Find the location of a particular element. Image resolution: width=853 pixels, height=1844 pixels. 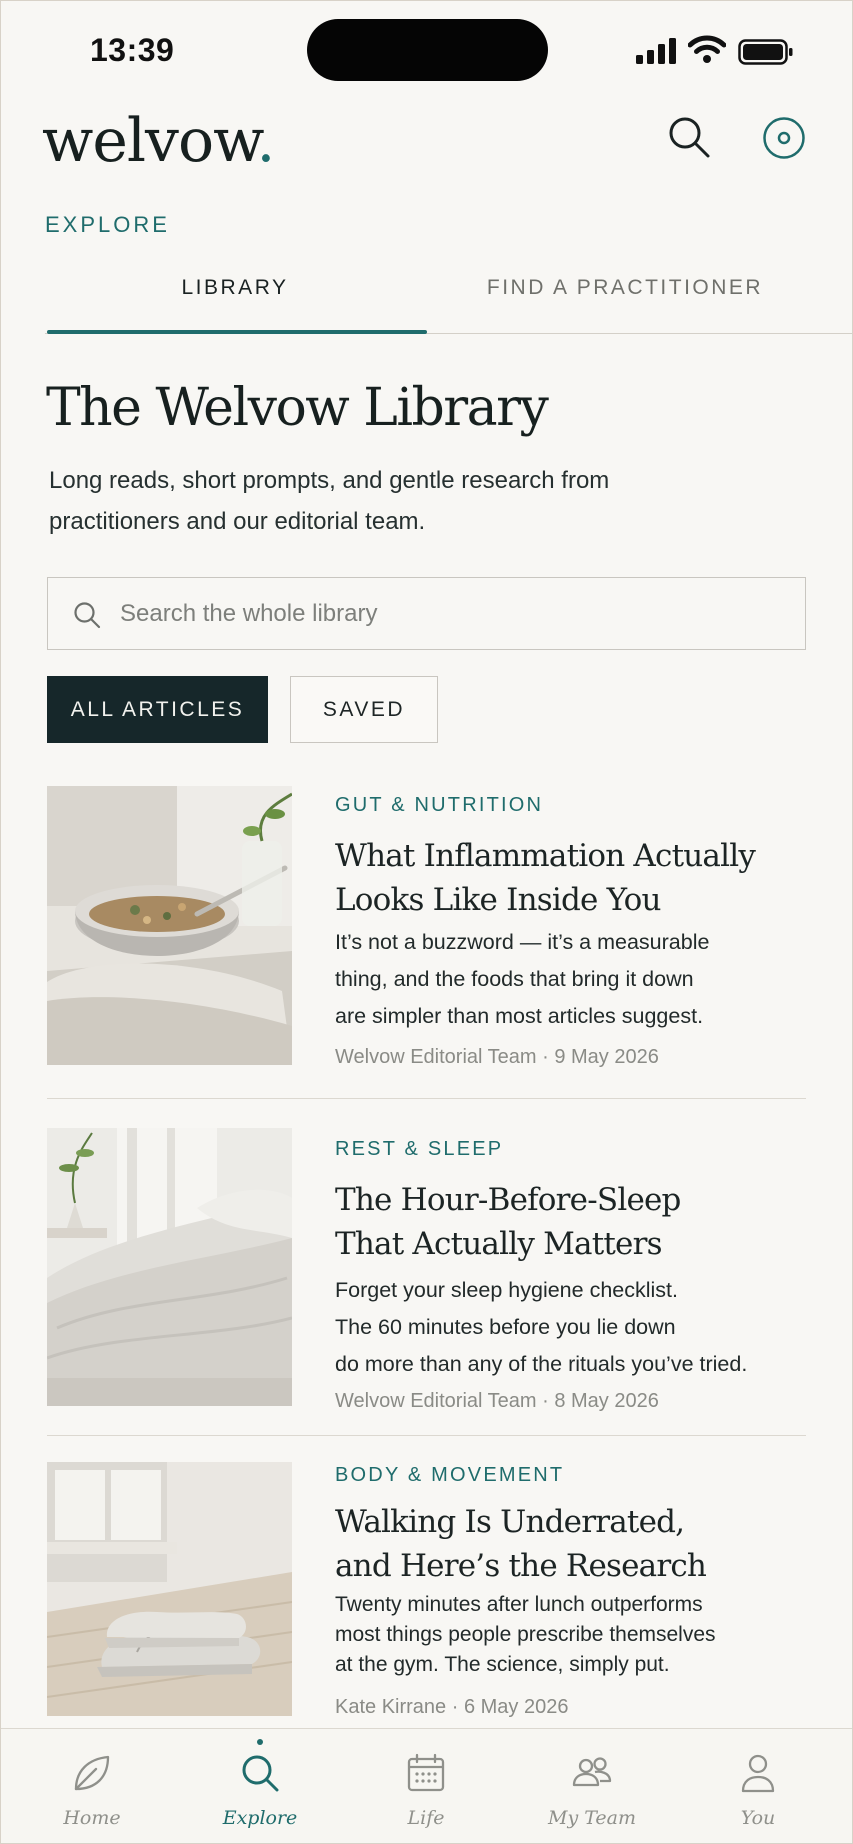

article-meta: Welvow Editorial Team · 8 May 2026 is located at coordinates (497, 1401).